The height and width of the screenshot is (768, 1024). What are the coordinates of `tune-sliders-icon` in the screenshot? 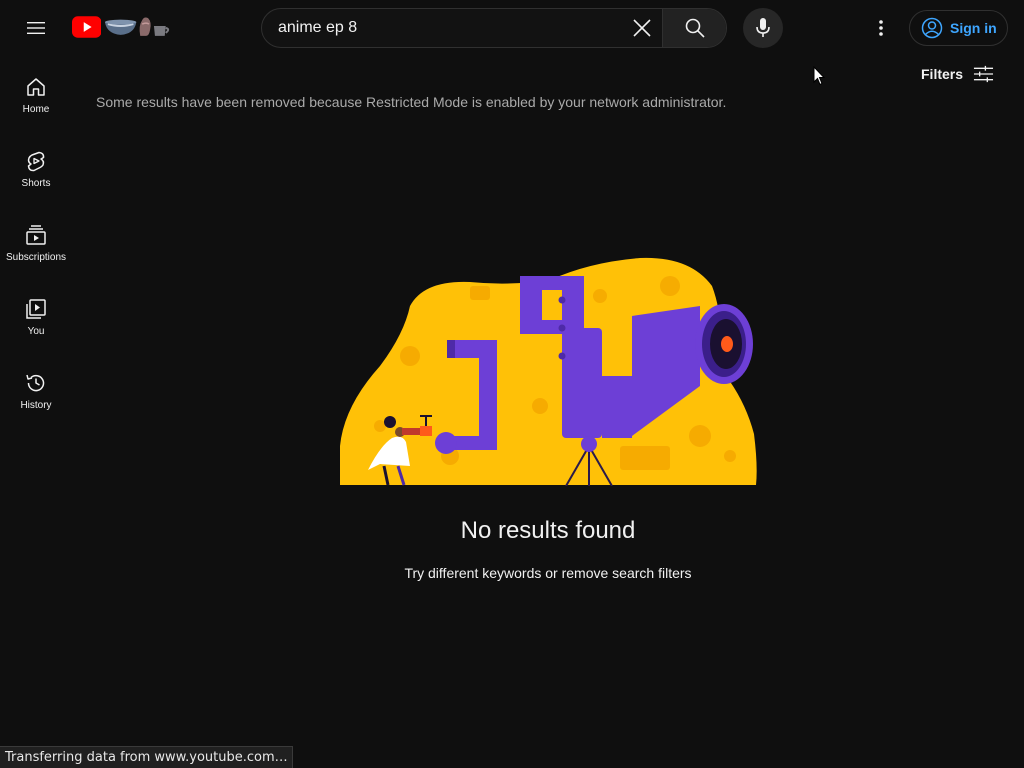 It's located at (983, 74).